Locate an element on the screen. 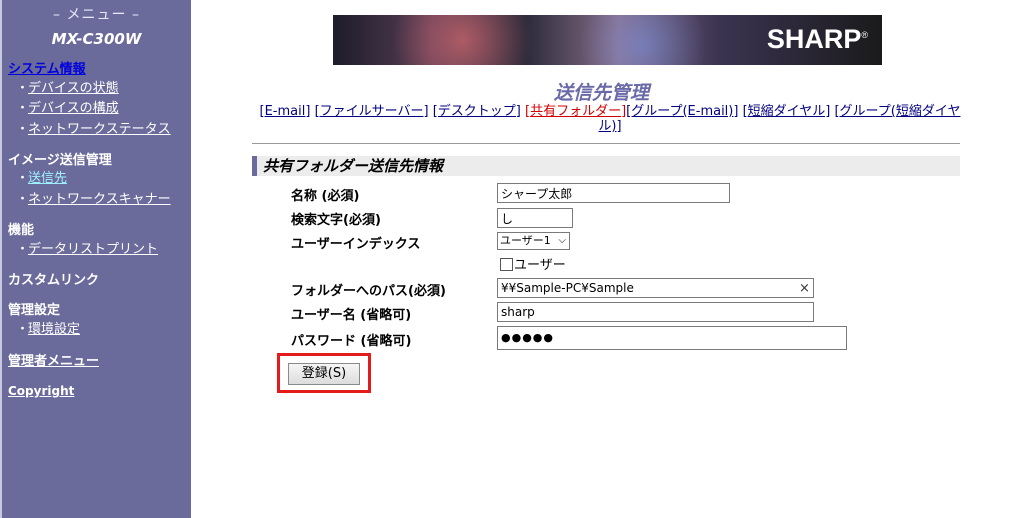  sidebar-section-custom-link: カスタムリンク is located at coordinates (53, 278).